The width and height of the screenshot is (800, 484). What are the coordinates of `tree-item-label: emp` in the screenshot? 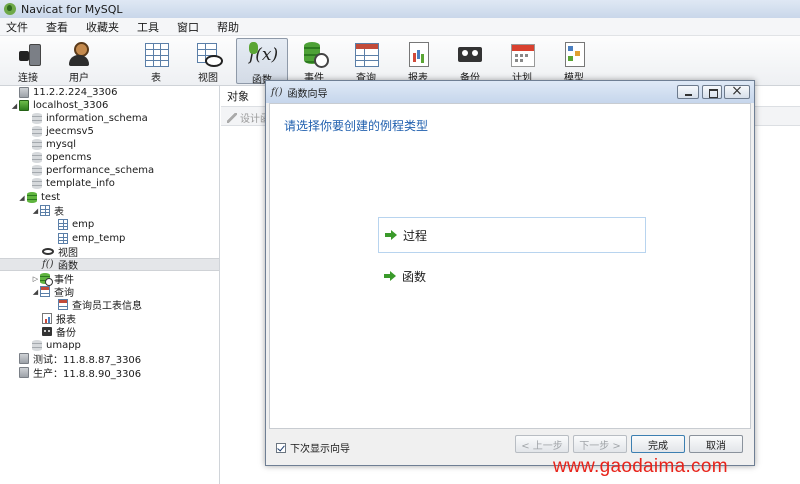 It's located at (83, 224).